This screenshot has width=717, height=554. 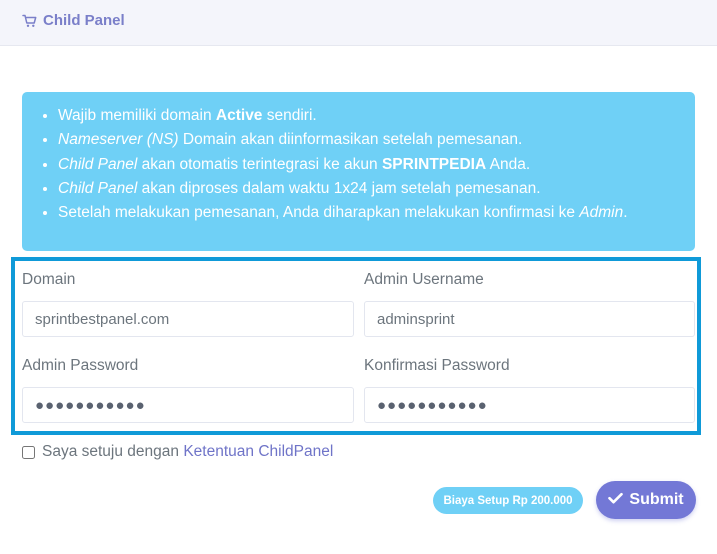 What do you see at coordinates (188, 319) in the screenshot?
I see `domain-input` at bounding box center [188, 319].